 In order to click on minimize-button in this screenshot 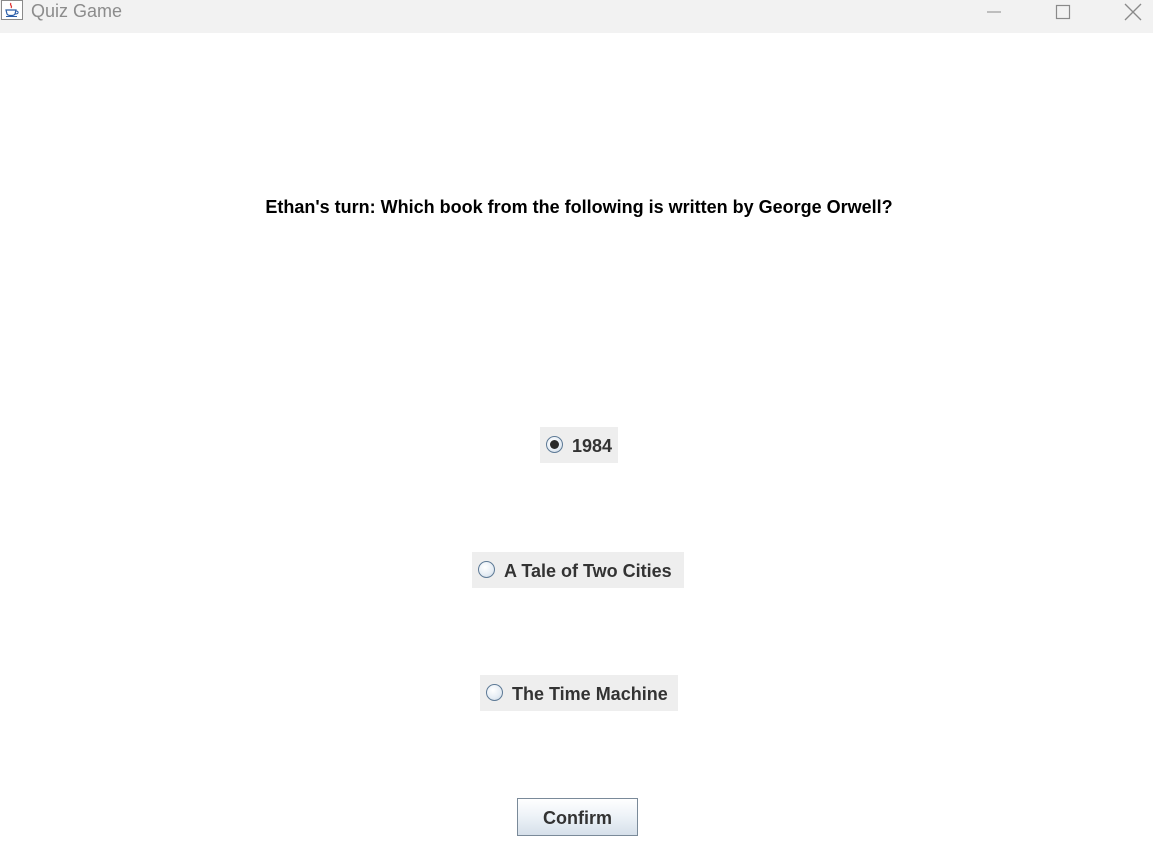, I will do `click(994, 12)`.